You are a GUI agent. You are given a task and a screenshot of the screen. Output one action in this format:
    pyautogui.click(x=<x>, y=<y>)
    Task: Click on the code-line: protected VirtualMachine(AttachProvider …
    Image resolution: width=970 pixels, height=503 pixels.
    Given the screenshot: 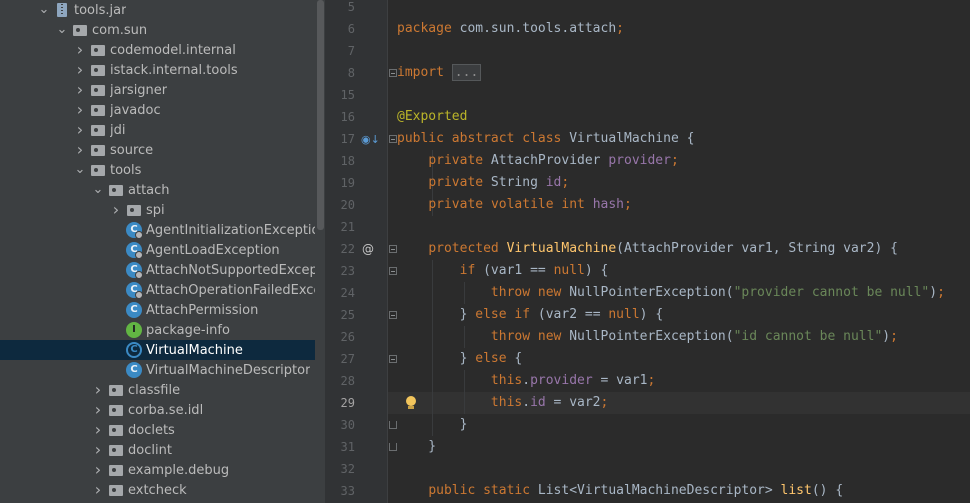 What is the action you would take?
    pyautogui.click(x=647, y=249)
    